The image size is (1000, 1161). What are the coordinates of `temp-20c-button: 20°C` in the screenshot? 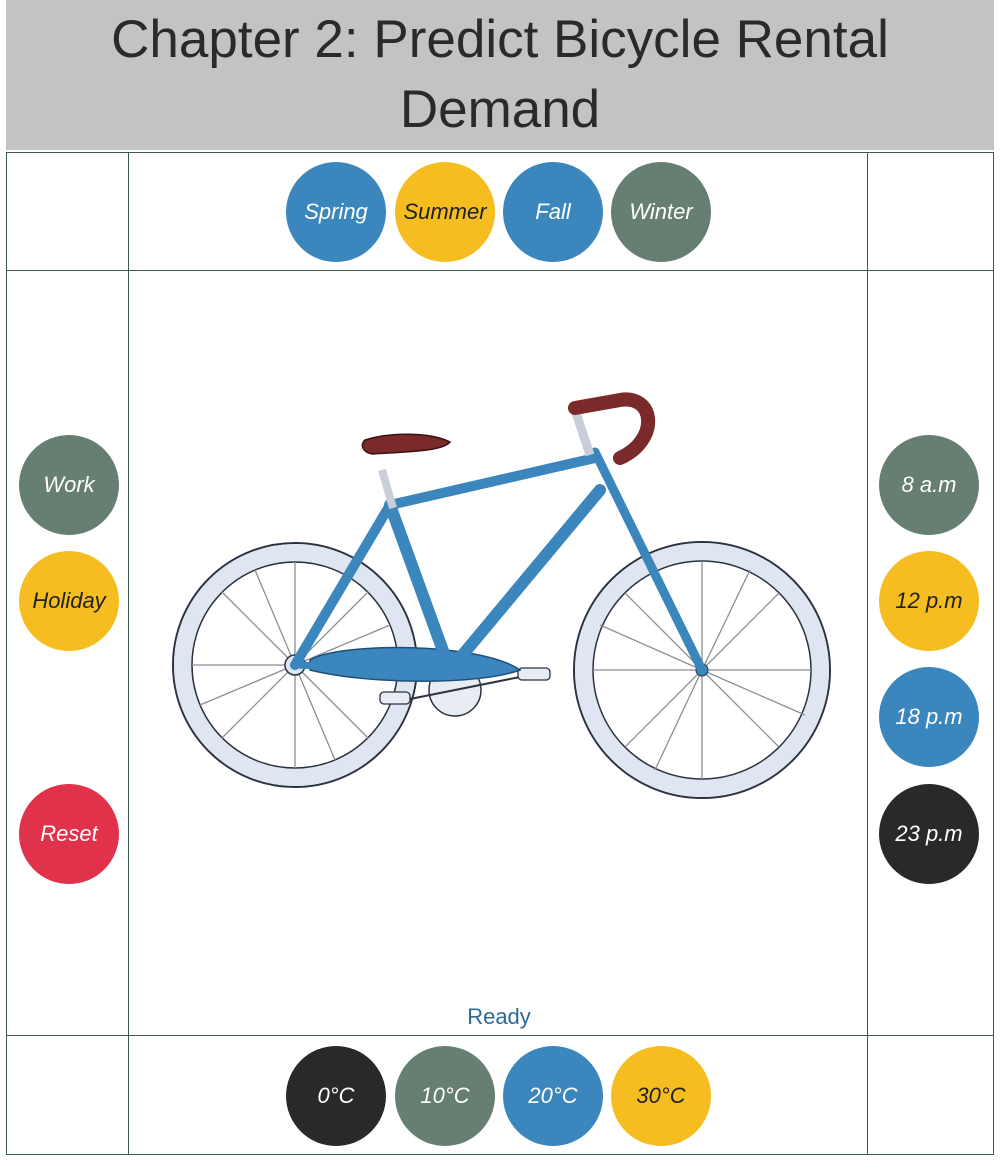 It's located at (553, 1096).